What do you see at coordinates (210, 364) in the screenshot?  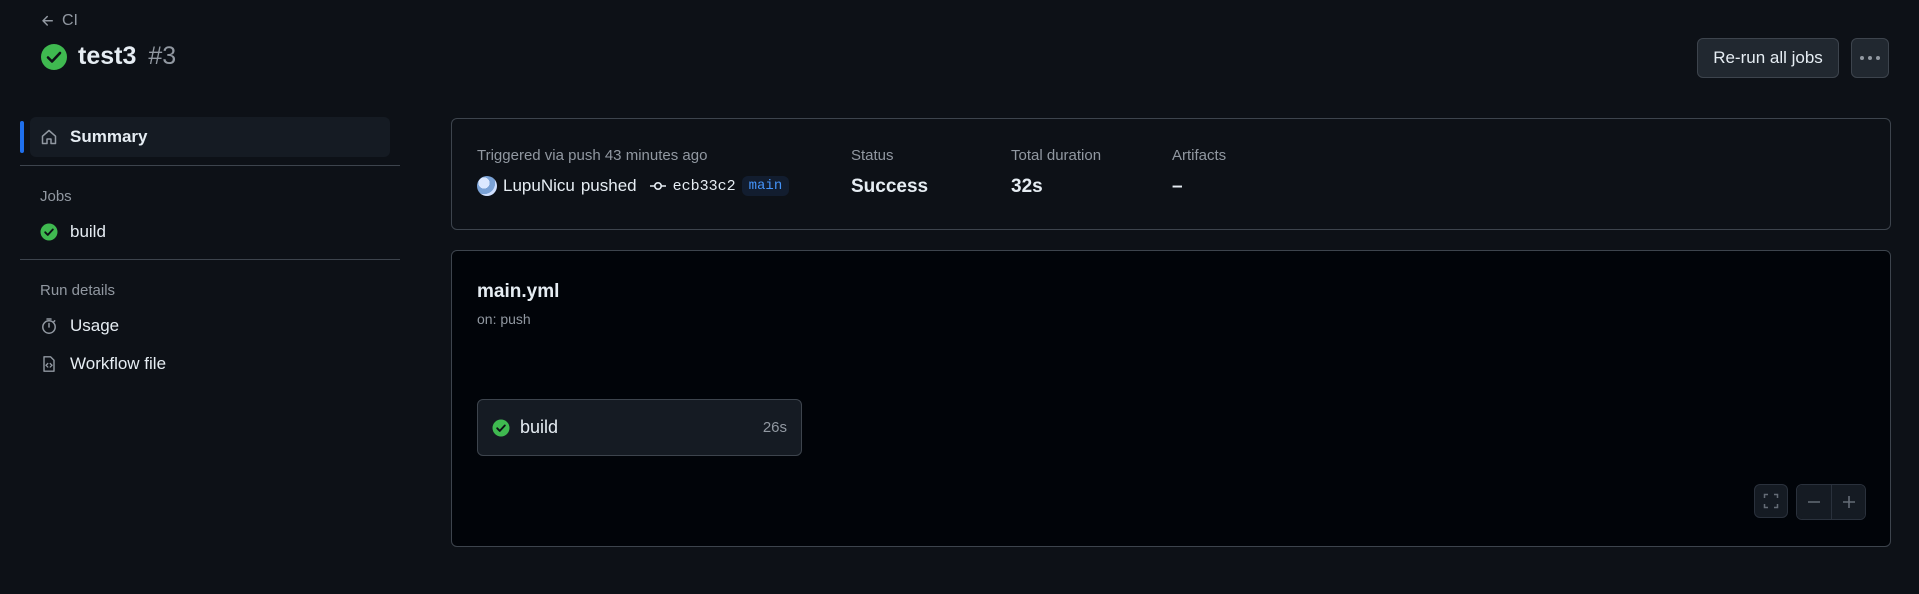 I see `sidebar-item-workflow-file: Workflow file` at bounding box center [210, 364].